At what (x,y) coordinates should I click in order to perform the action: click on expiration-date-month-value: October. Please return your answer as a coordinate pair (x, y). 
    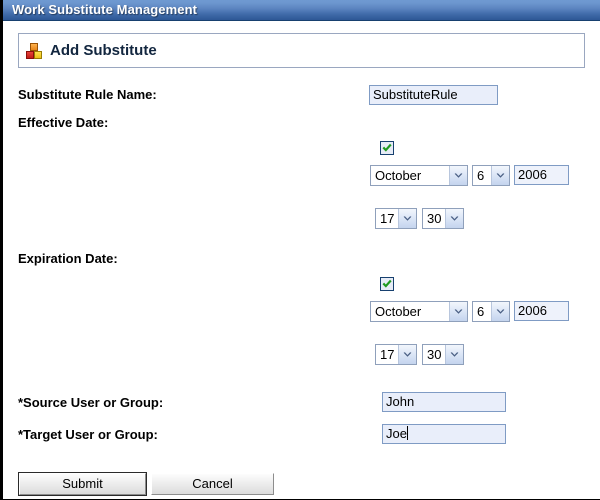
    Looking at the image, I should click on (410, 311).